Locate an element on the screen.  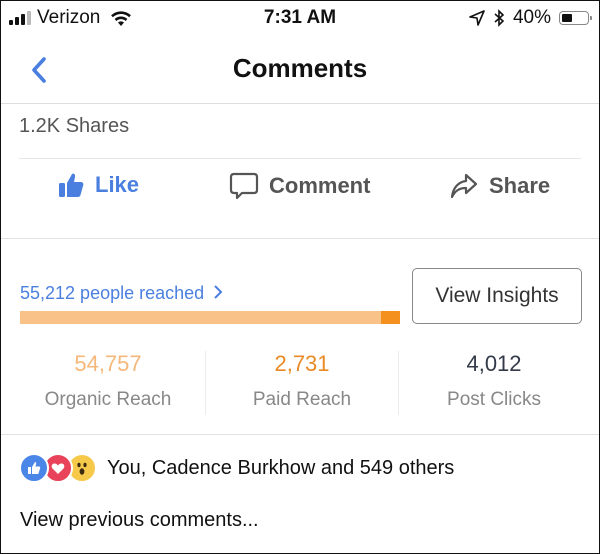
nav-bar: Comments is located at coordinates (300, 70).